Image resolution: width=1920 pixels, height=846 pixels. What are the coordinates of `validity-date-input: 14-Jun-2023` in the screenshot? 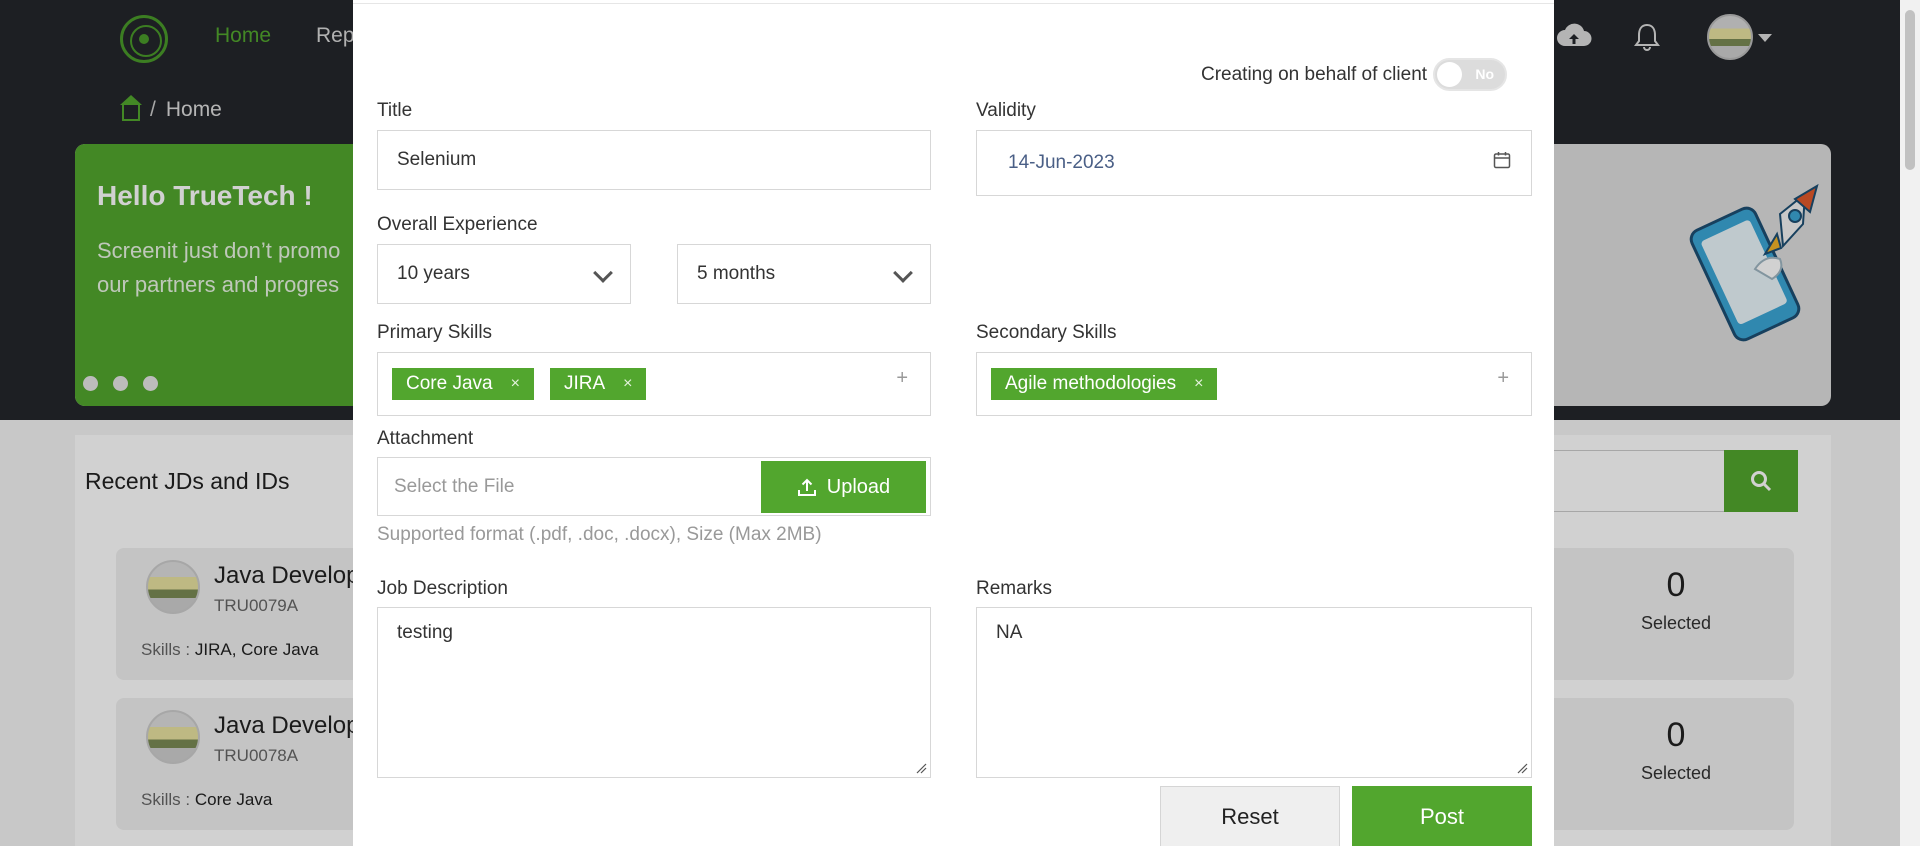 It's located at (1254, 163).